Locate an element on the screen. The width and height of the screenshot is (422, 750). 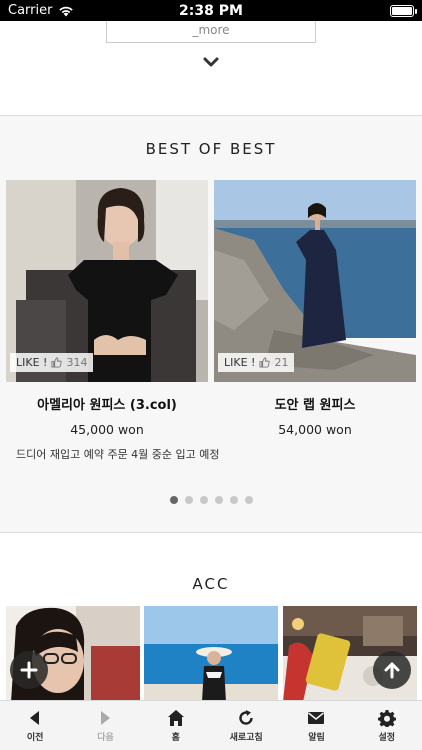
acc-section-title: ACC is located at coordinates (211, 584).